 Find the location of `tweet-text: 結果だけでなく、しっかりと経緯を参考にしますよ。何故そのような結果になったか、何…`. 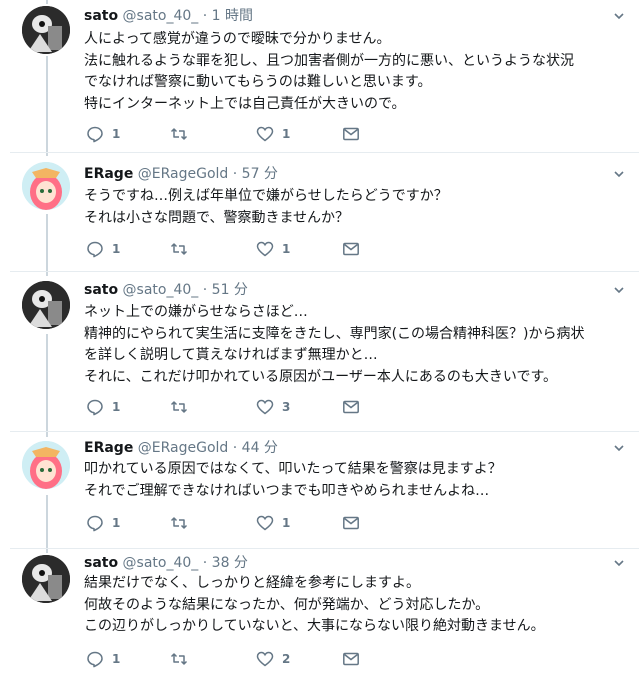

tweet-text: 結果だけでなく、しっかりと経緯を参考にしますよ。何故そのような結果になったか、何… is located at coordinates (356, 605).